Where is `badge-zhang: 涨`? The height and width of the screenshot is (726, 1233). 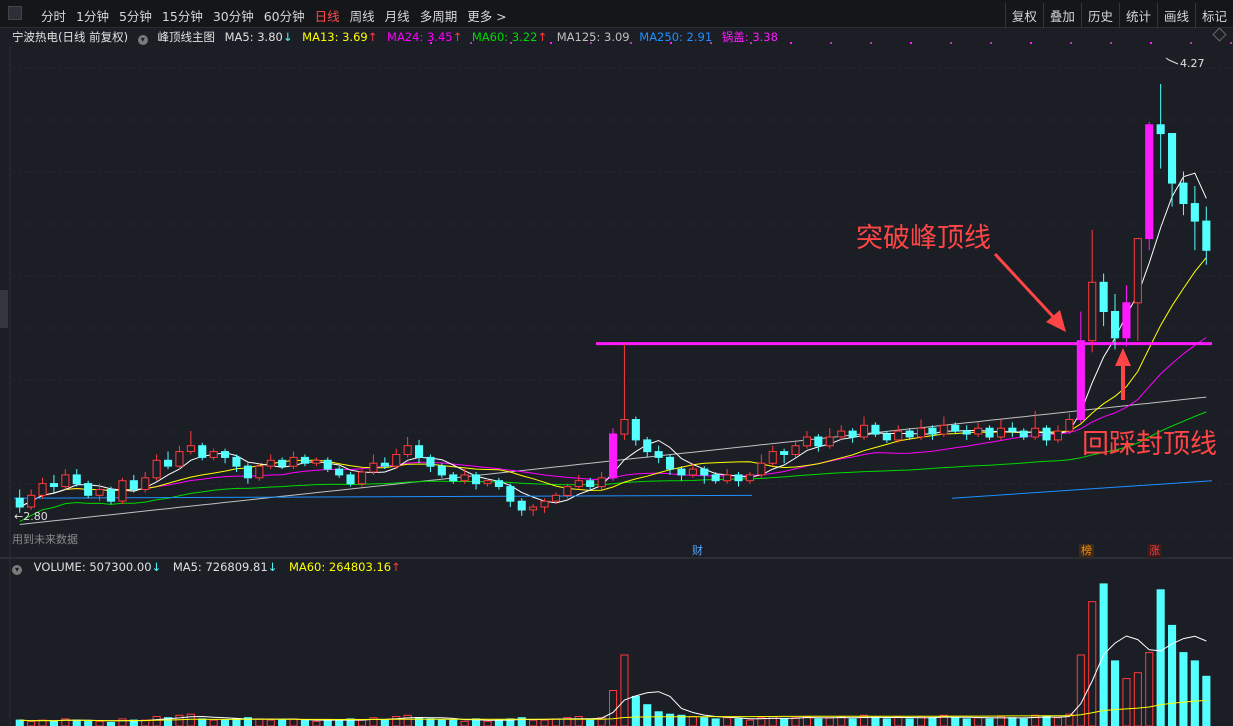
badge-zhang: 涨 is located at coordinates (1154, 551).